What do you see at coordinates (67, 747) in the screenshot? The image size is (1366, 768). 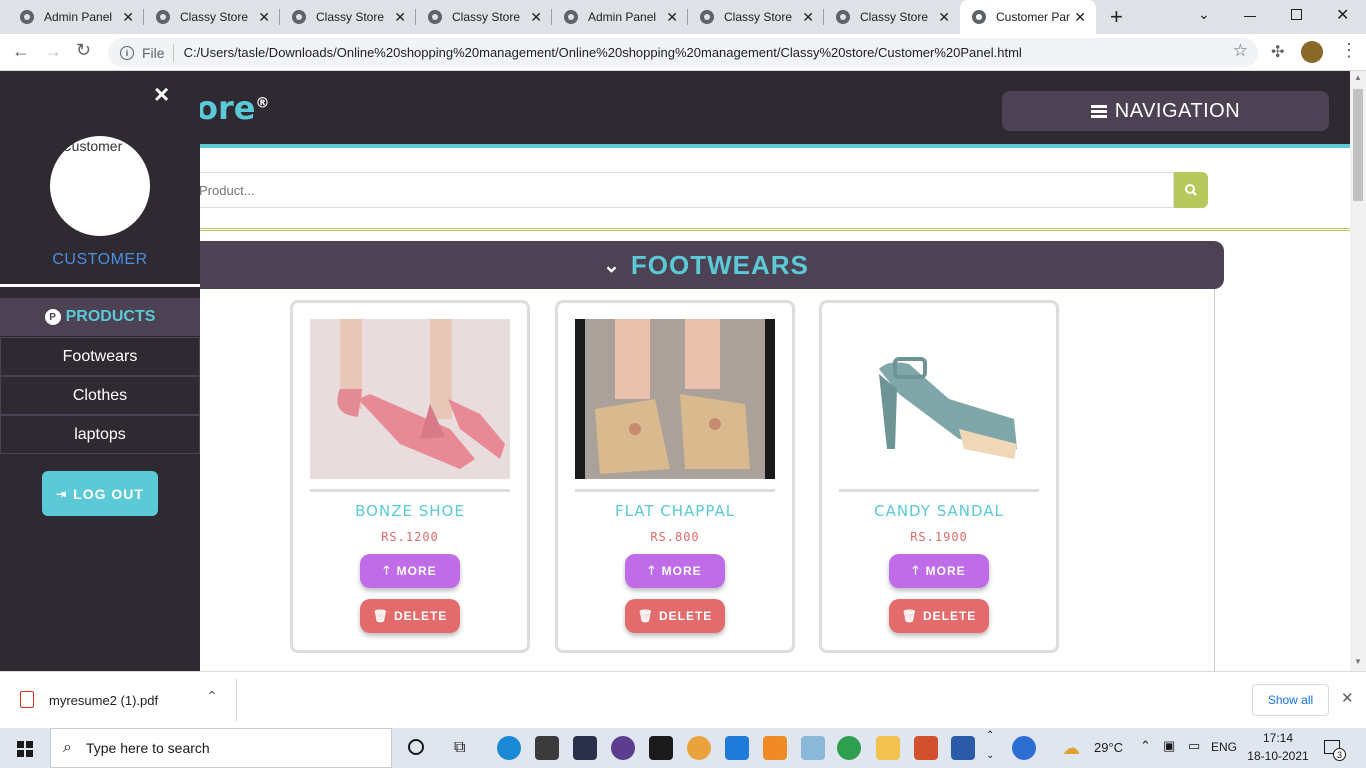 I see `search-icon: ⌕` at bounding box center [67, 747].